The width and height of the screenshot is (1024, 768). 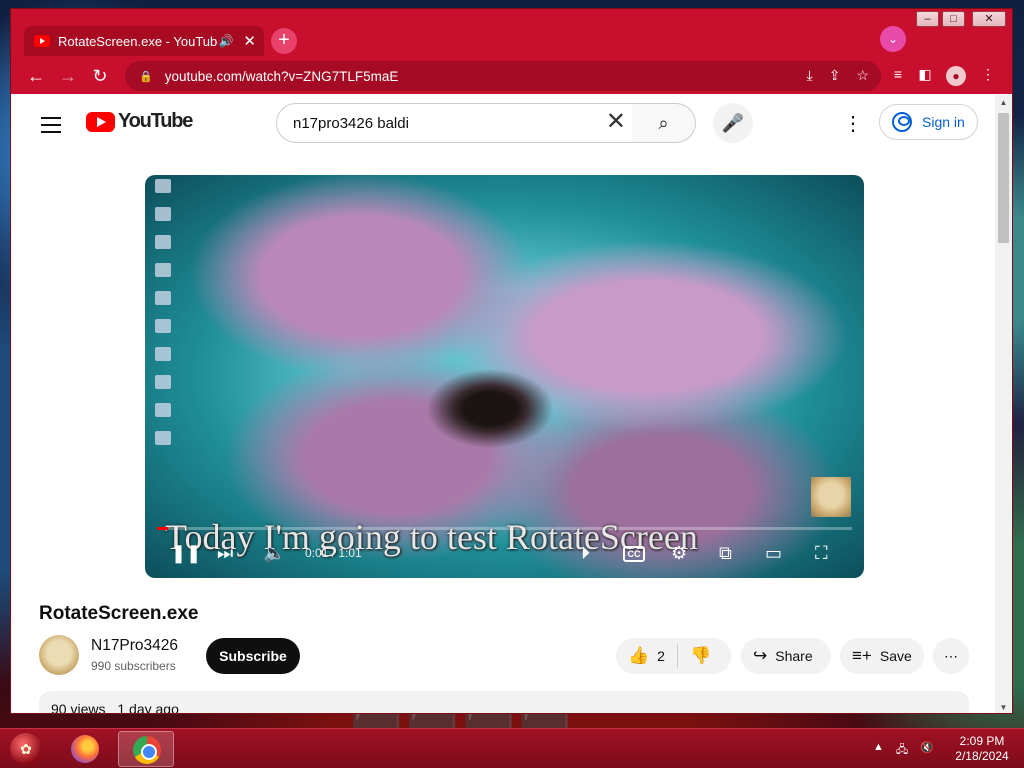 What do you see at coordinates (133, 666) in the screenshot?
I see `subscriber-count: 990 subscribers` at bounding box center [133, 666].